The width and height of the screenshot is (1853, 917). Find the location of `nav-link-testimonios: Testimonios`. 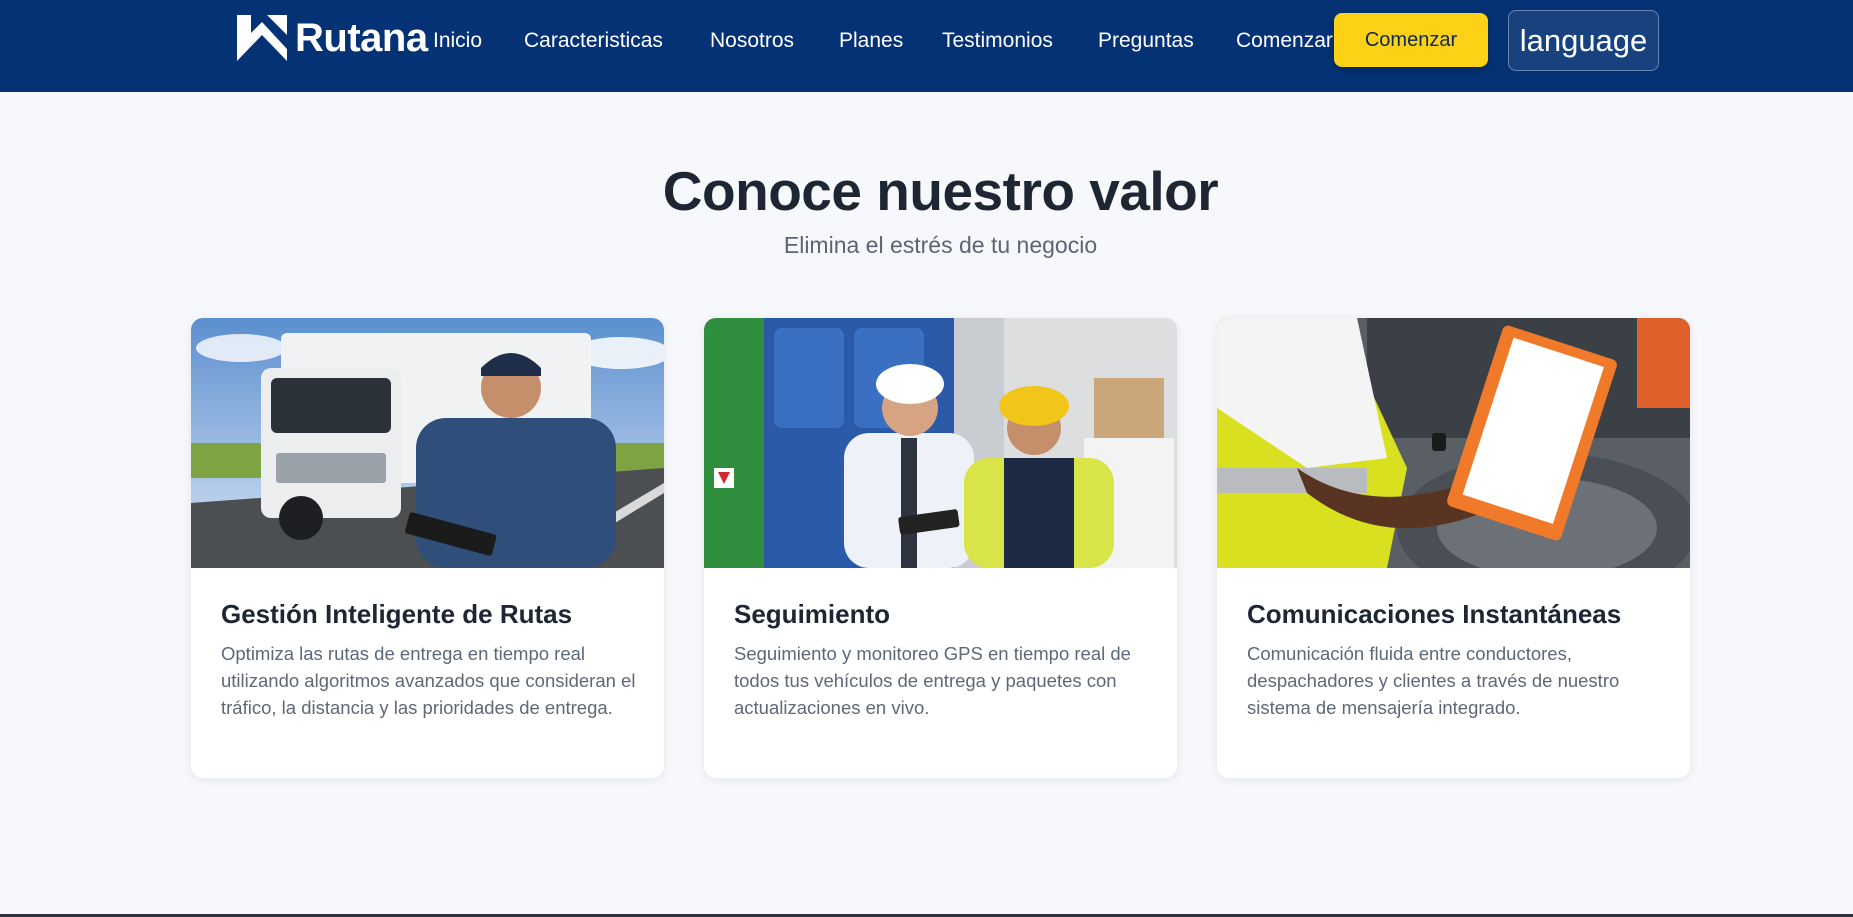

nav-link-testimonios: Testimonios is located at coordinates (997, 41).